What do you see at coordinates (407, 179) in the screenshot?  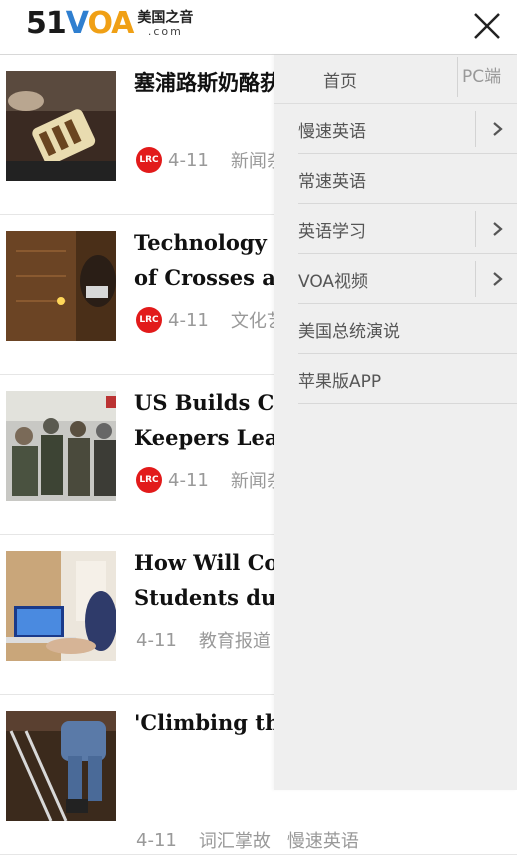 I see `drawer-item-standard-english: 常速英语` at bounding box center [407, 179].